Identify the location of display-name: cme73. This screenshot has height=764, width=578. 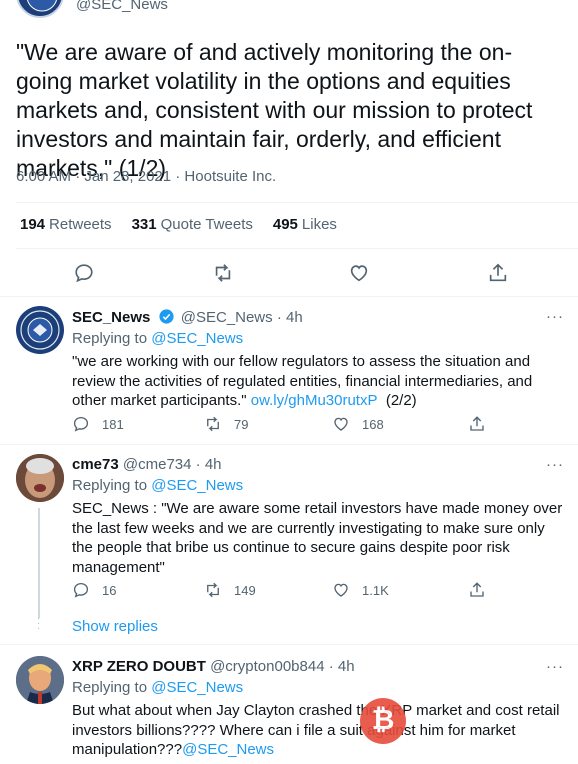
(95, 464).